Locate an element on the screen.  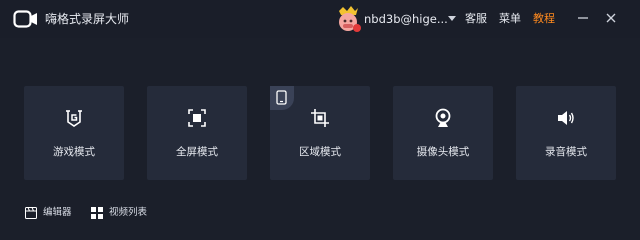
user-dropdown-caret-icon is located at coordinates (452, 18).